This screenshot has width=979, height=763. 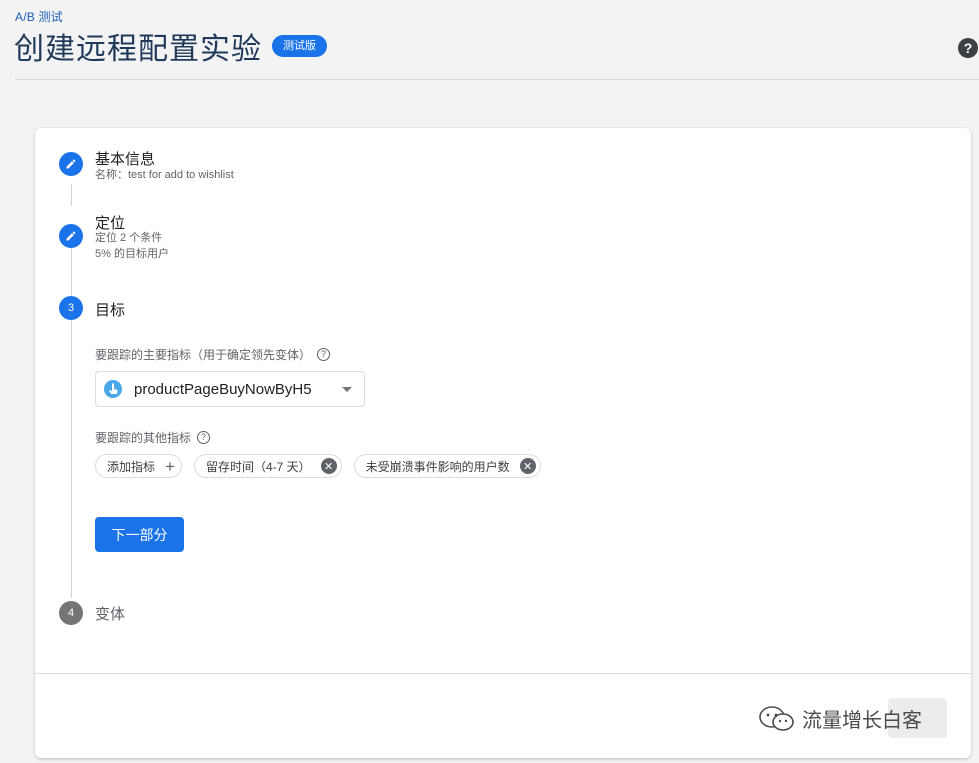 I want to click on step-title-goals: 目标, so click(x=110, y=310).